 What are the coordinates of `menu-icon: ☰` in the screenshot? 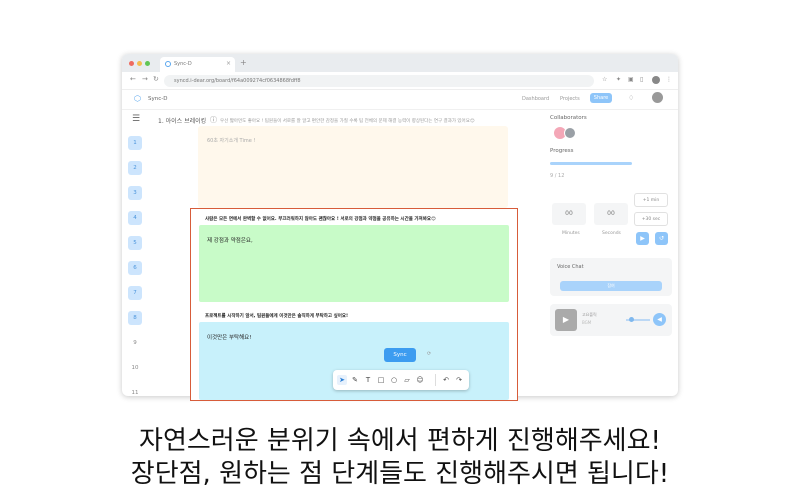 It's located at (136, 119).